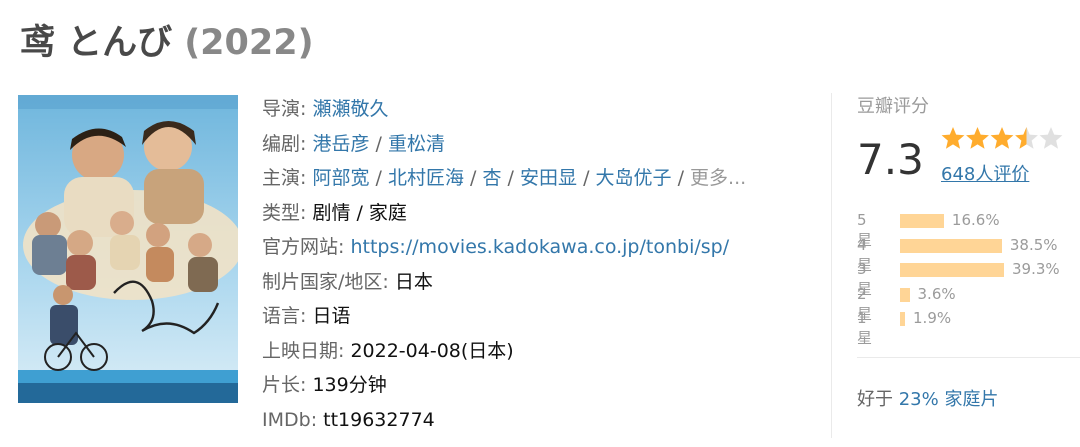  Describe the element at coordinates (890, 159) in the screenshot. I see `rating-score: 7.3` at that location.